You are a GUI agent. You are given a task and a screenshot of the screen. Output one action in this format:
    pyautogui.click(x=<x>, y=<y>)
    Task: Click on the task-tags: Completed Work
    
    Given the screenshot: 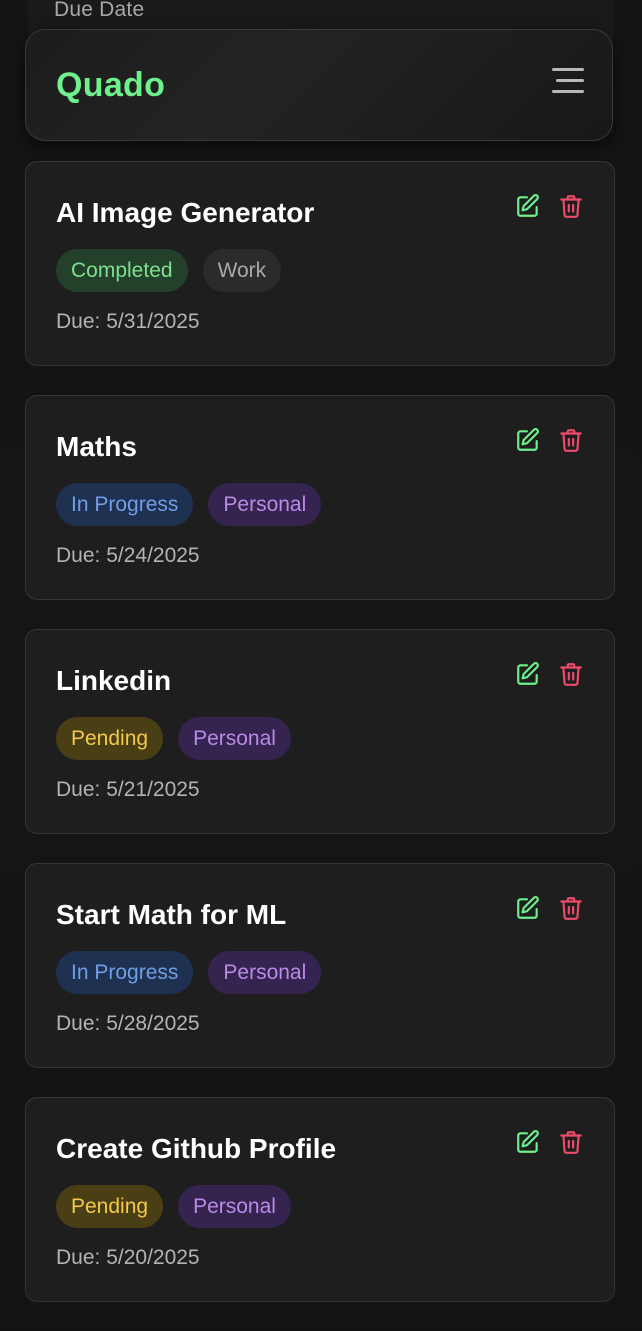 What is the action you would take?
    pyautogui.click(x=169, y=270)
    